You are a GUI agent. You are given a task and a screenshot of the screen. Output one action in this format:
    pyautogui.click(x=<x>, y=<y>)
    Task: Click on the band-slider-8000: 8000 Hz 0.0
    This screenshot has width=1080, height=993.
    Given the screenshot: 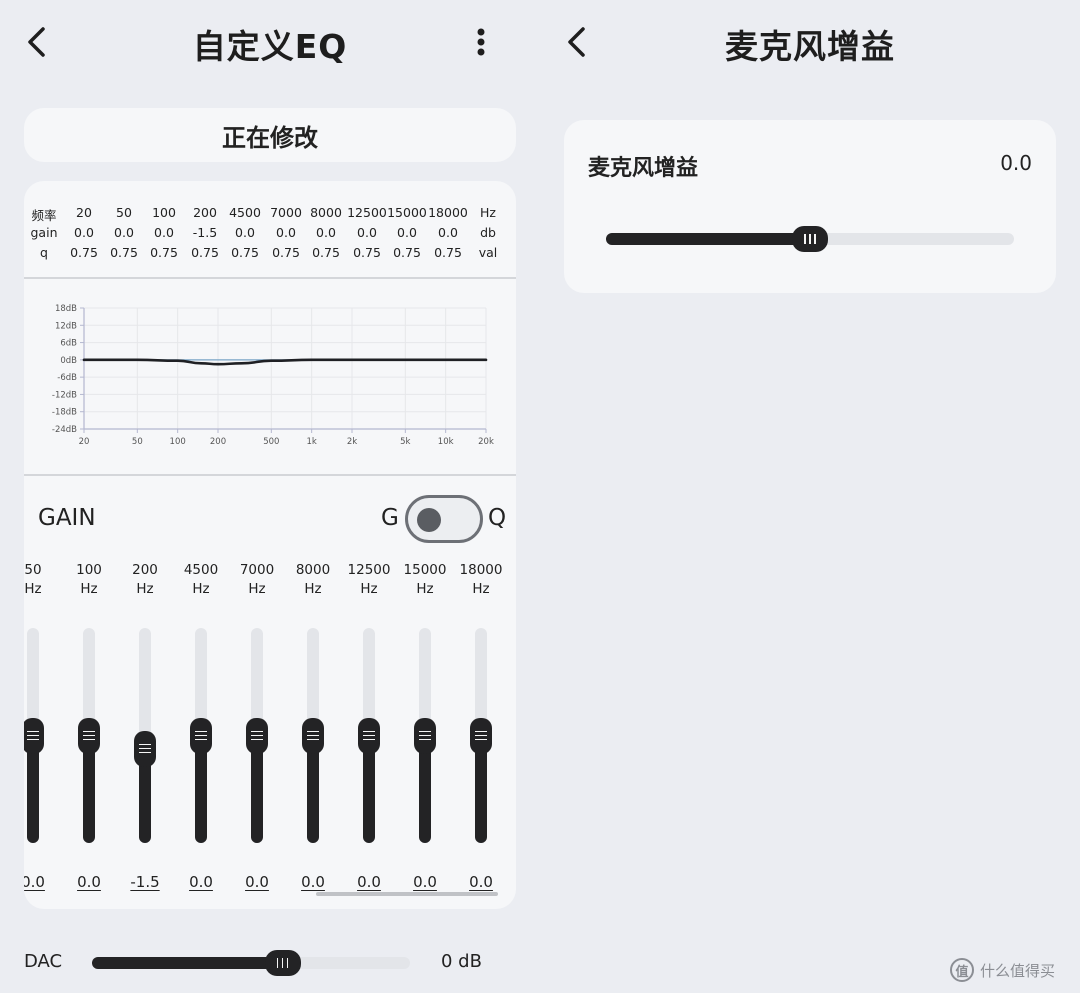 What is the action you would take?
    pyautogui.click(x=313, y=726)
    